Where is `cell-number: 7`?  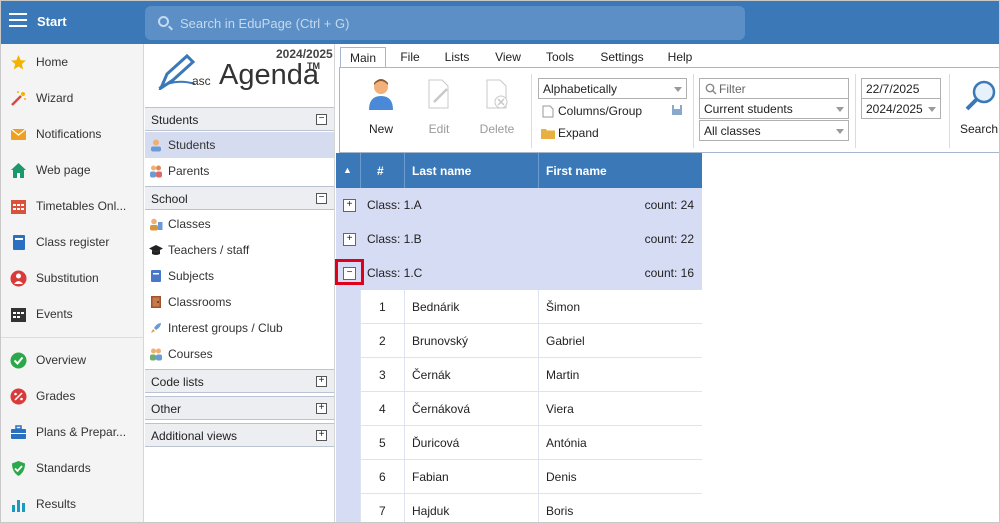
cell-number: 7 is located at coordinates (382, 508).